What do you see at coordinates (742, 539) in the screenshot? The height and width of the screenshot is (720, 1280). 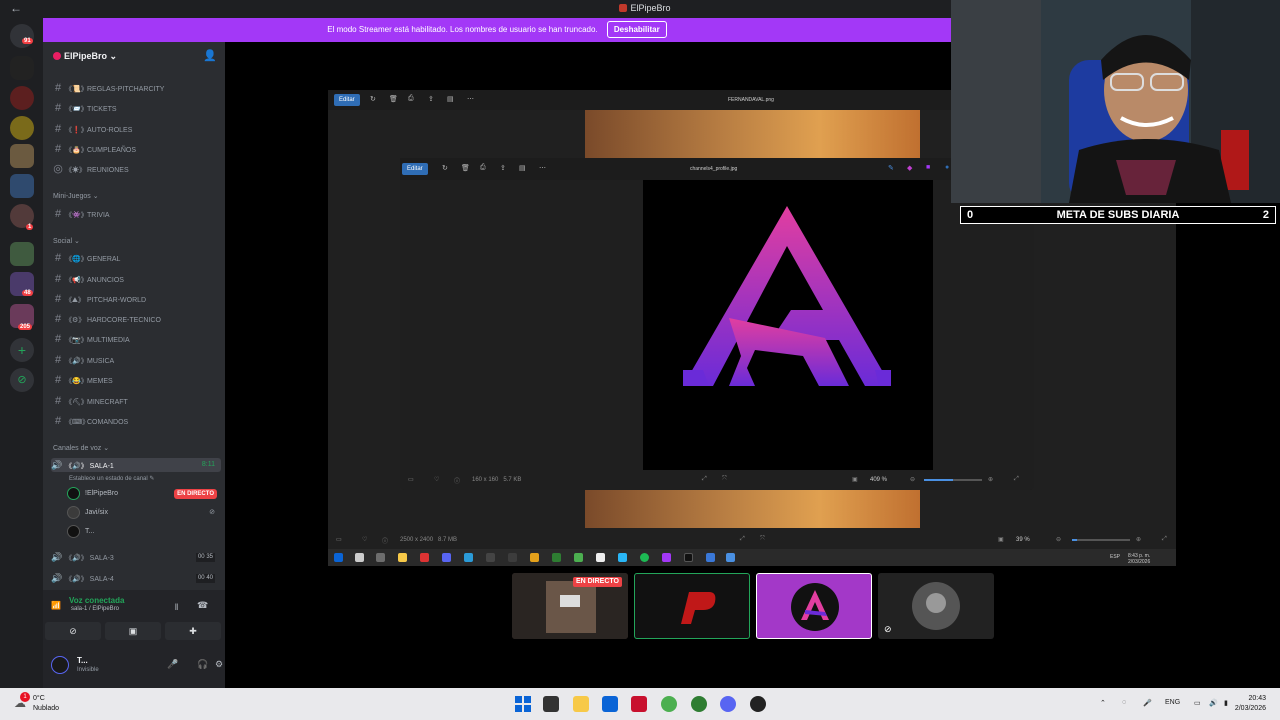 I see `fit-icon: ⤢` at bounding box center [742, 539].